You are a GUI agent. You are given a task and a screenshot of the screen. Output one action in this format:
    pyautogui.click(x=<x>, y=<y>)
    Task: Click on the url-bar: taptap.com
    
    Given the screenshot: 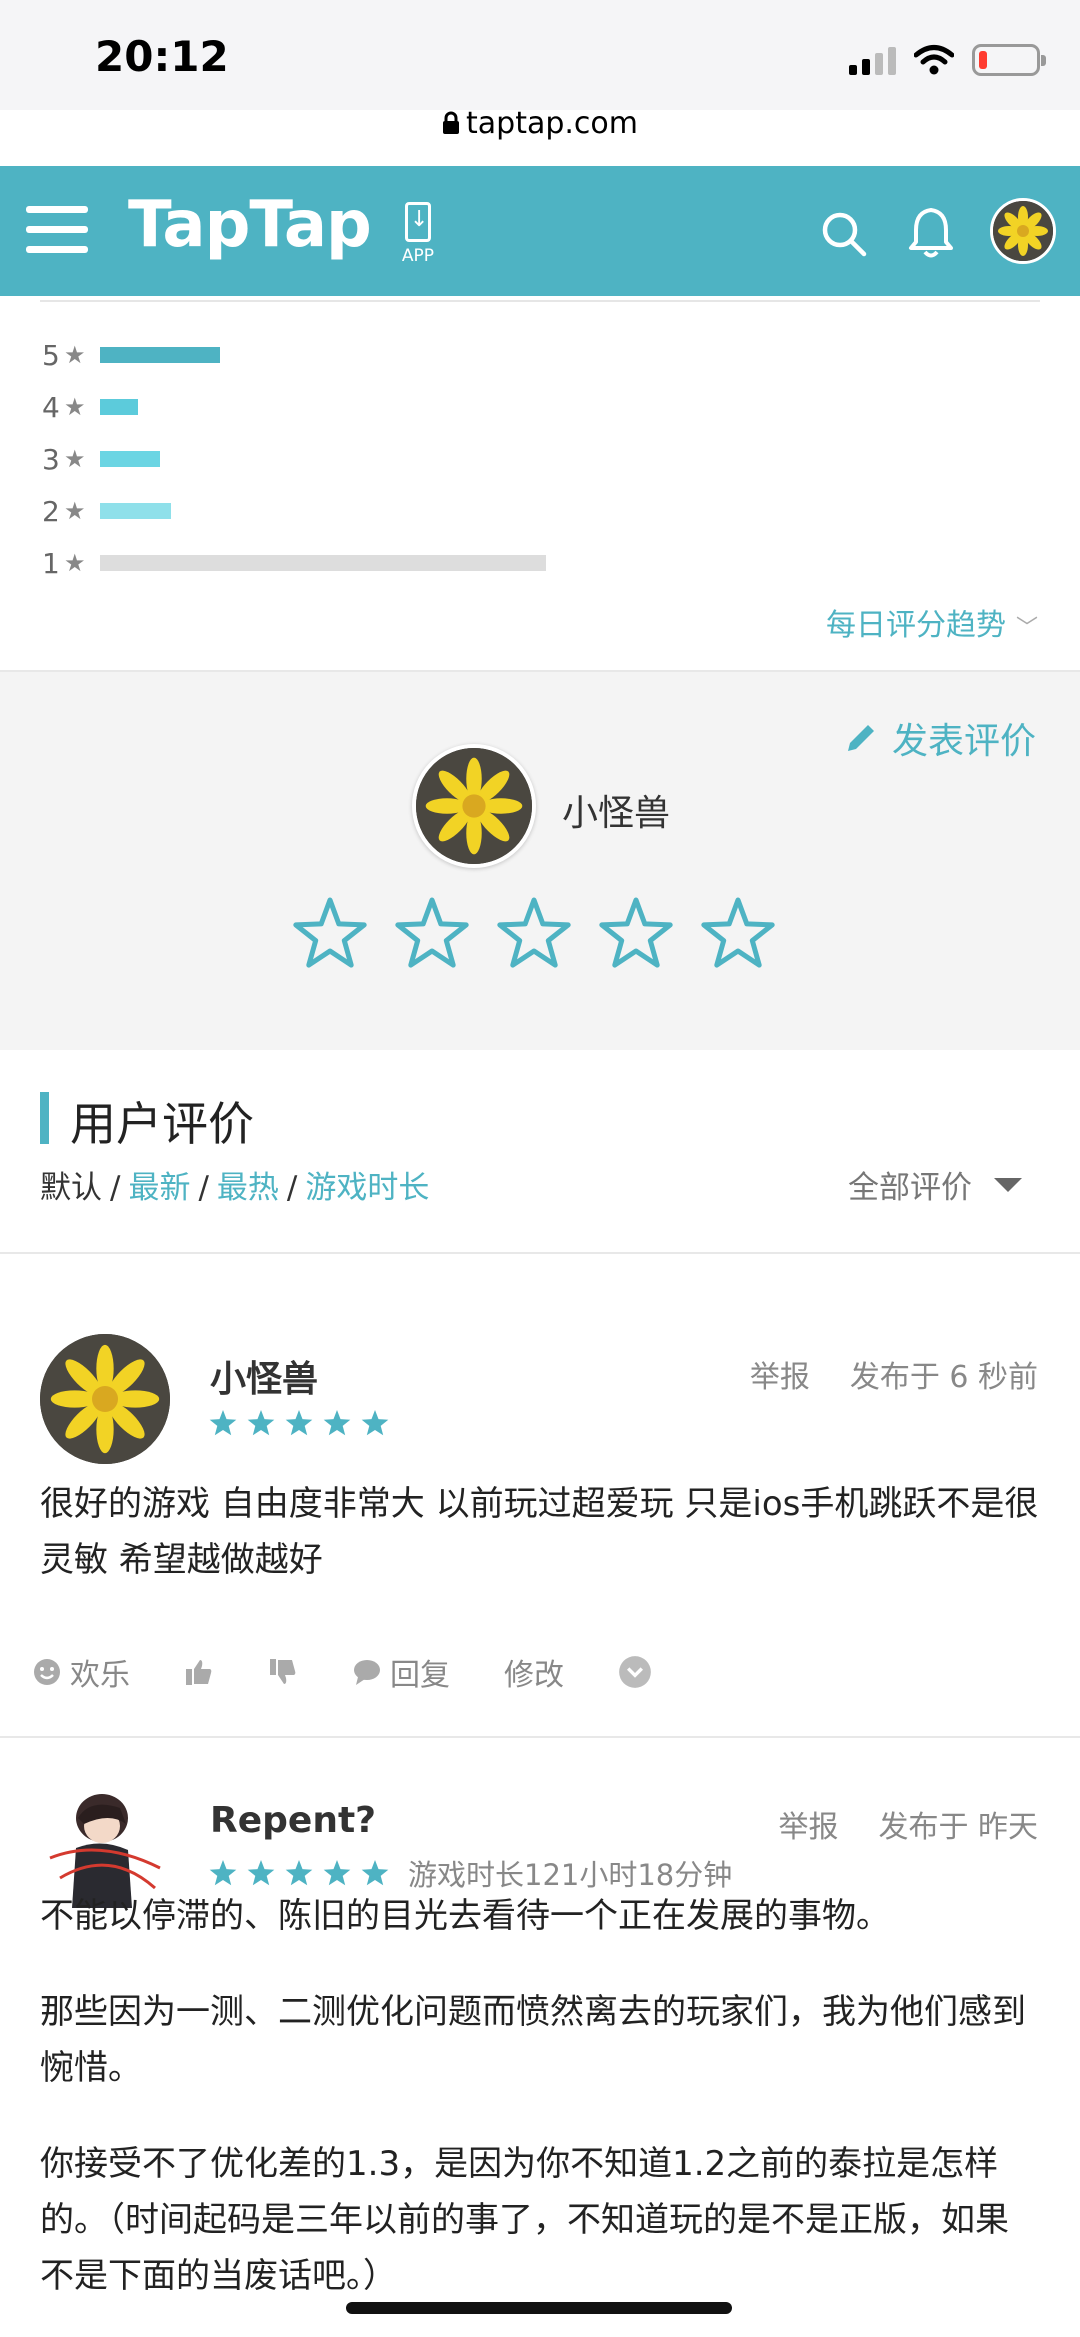 What is the action you would take?
    pyautogui.click(x=540, y=124)
    